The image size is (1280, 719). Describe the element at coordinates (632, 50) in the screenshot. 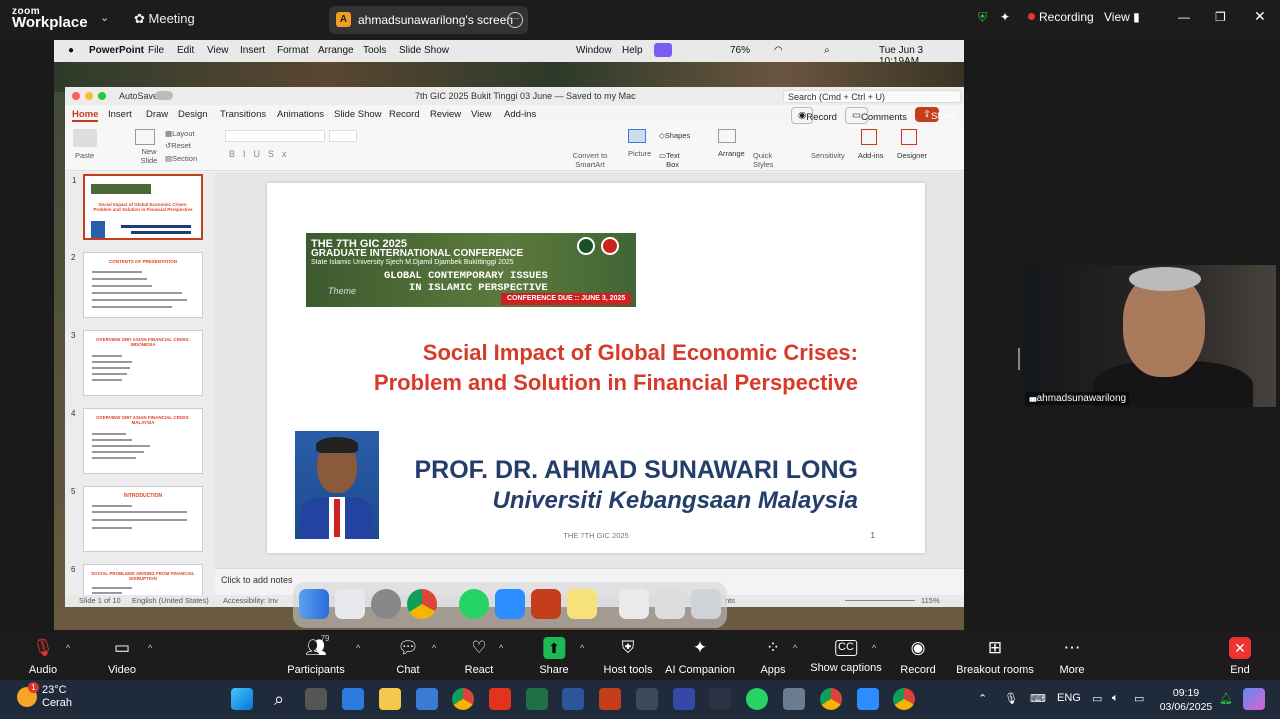

I see `menu-item: Help` at that location.